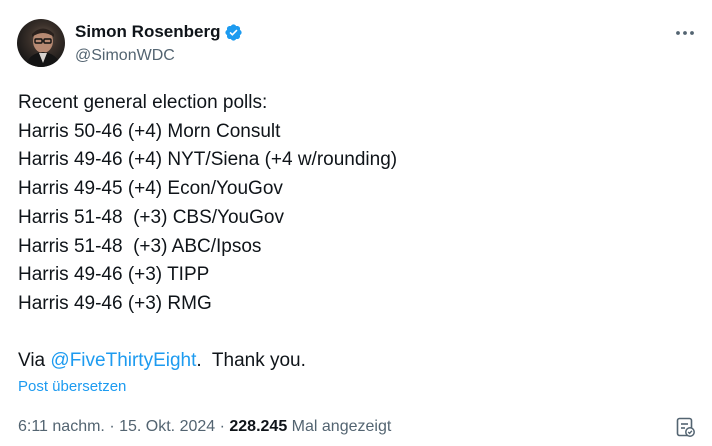 Image resolution: width=712 pixels, height=446 pixels. Describe the element at coordinates (149, 131) in the screenshot. I see `tweet-line: Harris 50-46 (+4) Morn Consult` at that location.